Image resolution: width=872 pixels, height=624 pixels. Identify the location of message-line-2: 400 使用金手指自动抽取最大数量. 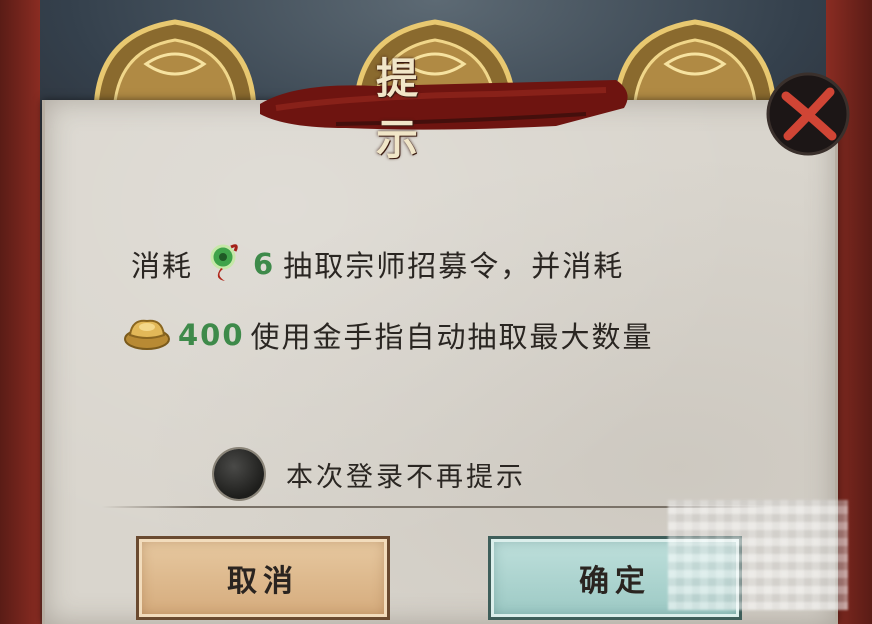
(388, 335).